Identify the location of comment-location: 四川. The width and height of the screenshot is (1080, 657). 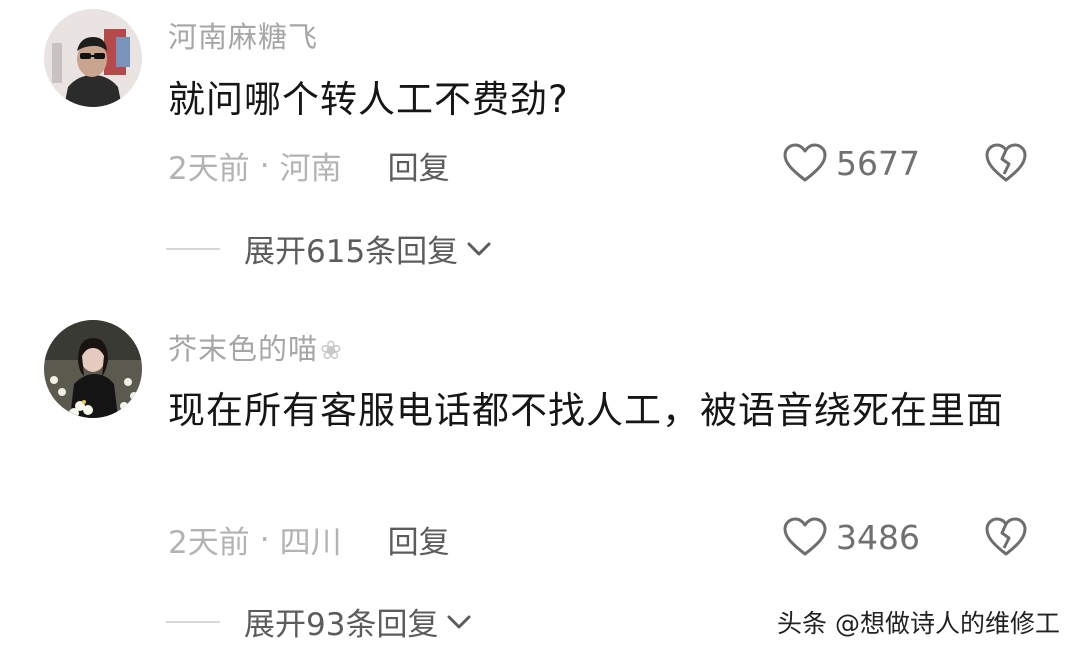
(310, 543).